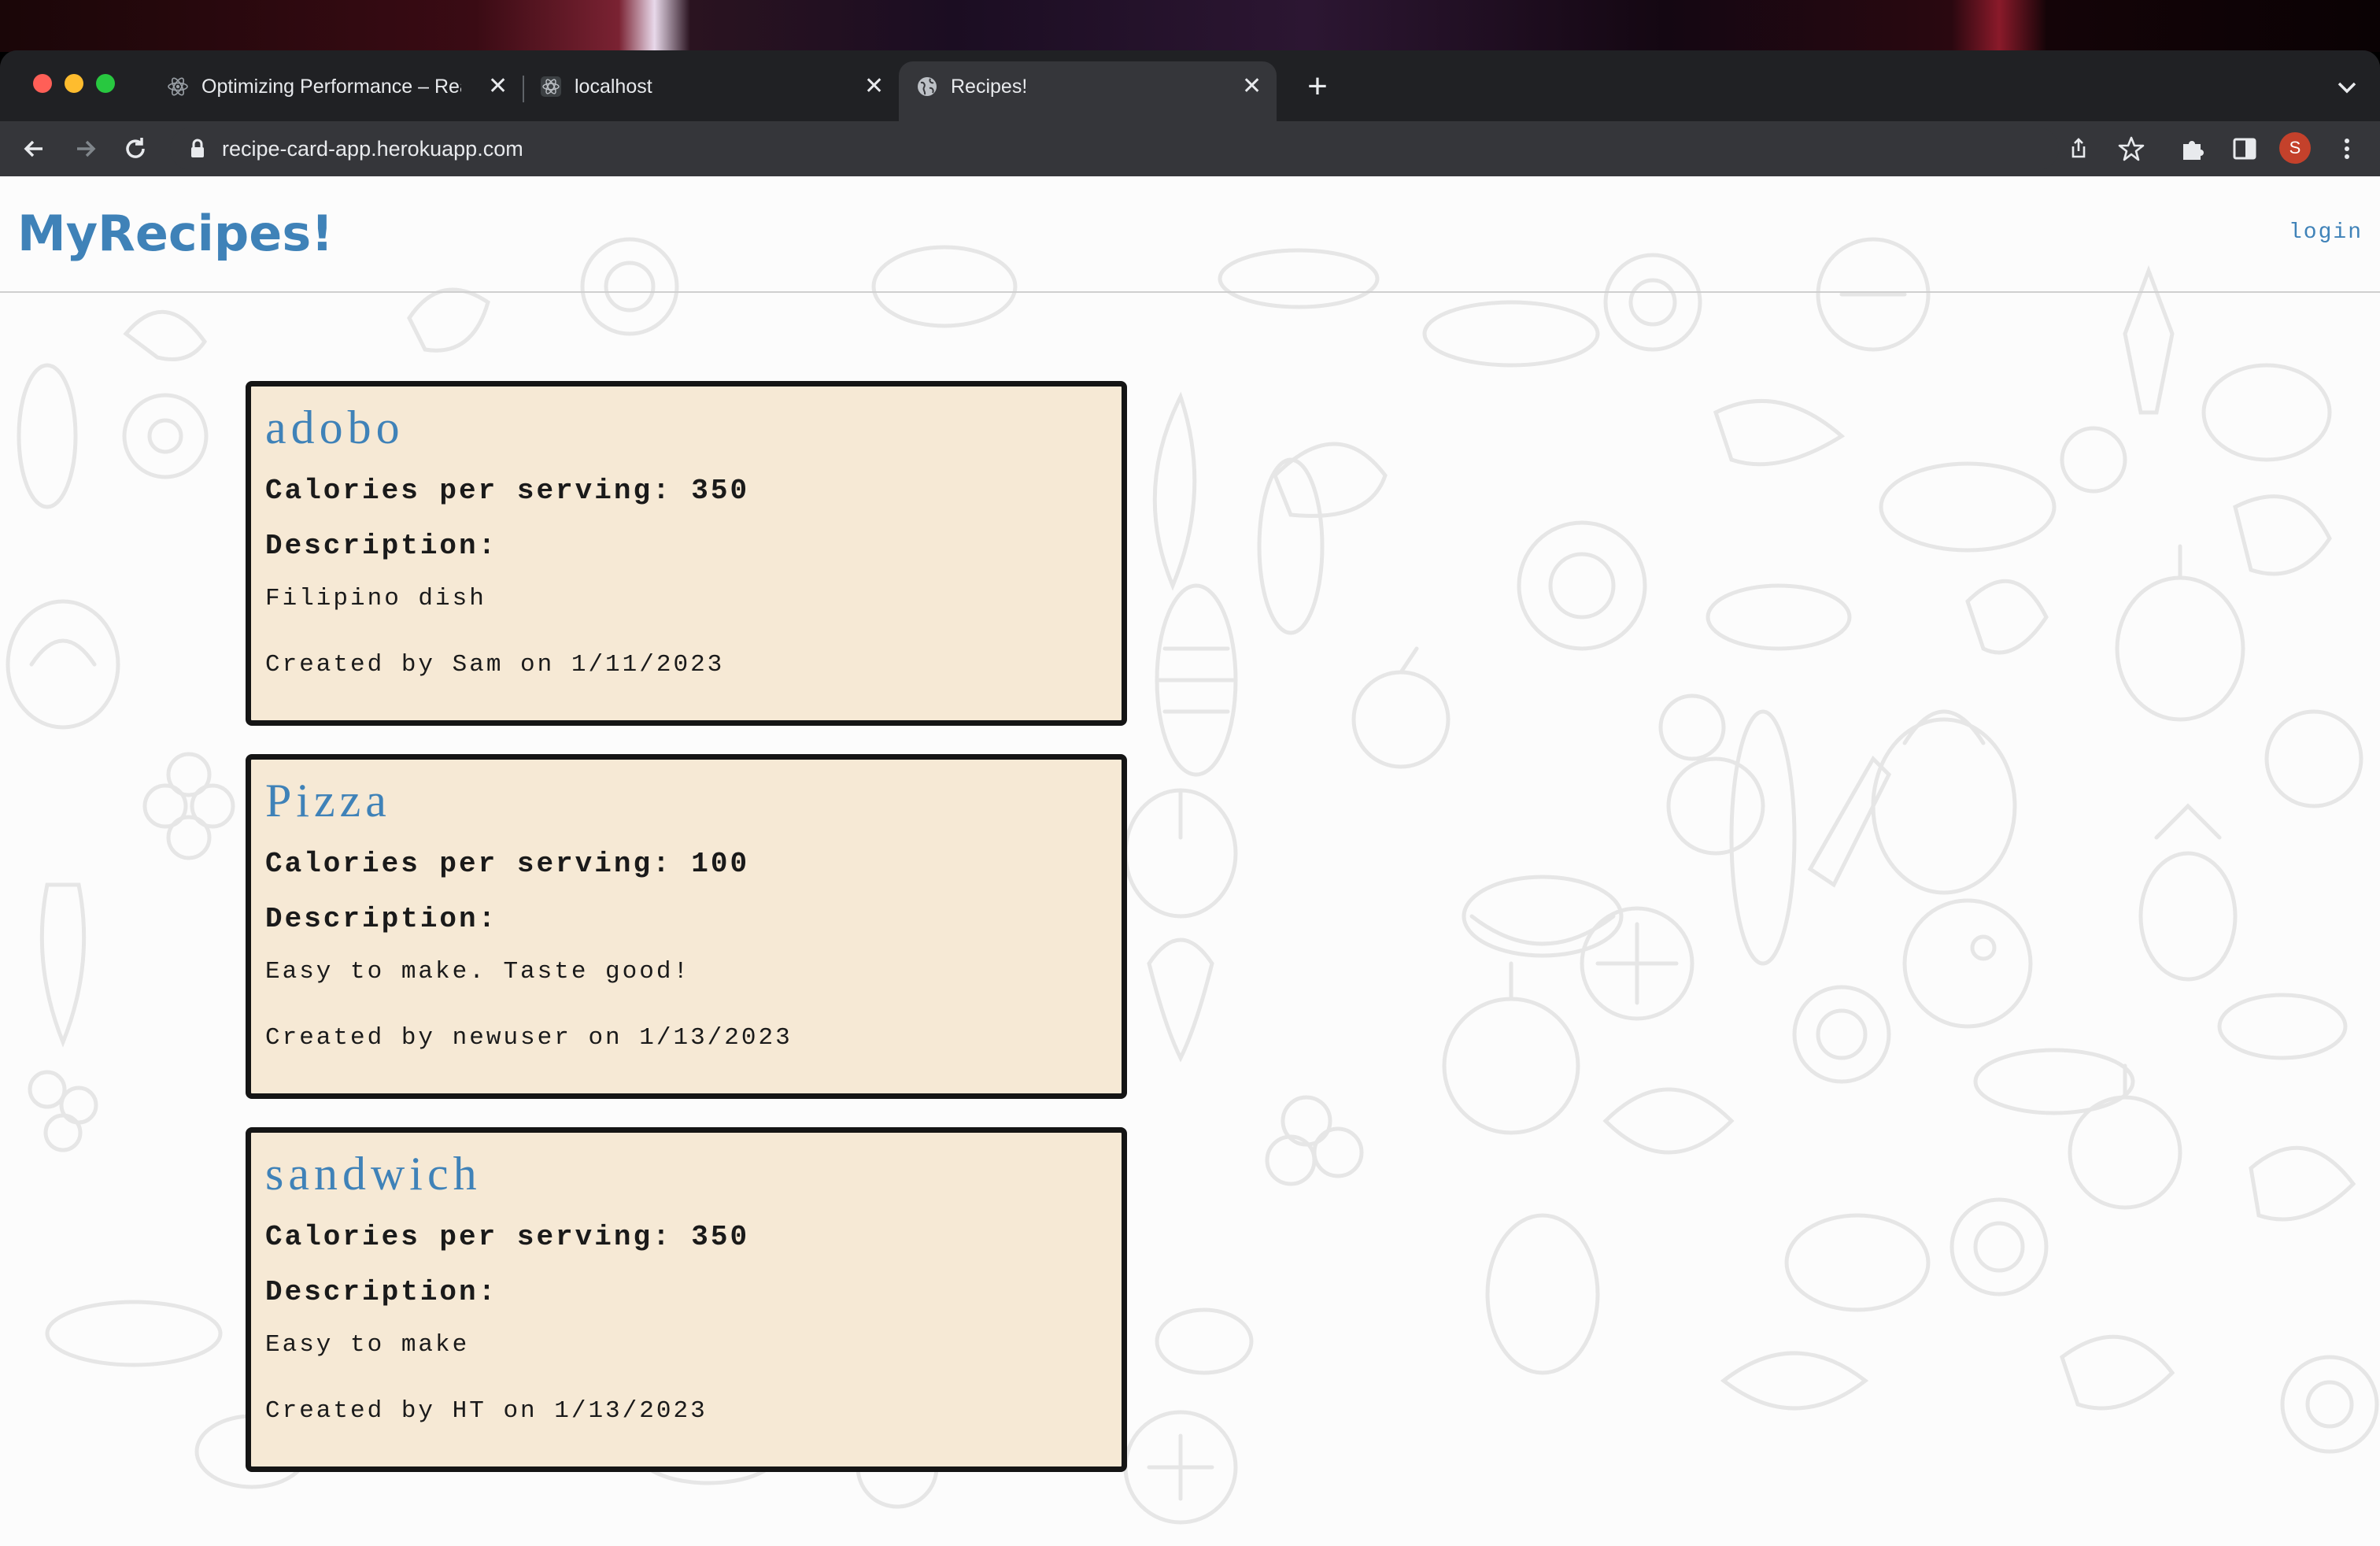 The width and height of the screenshot is (2380, 1546). What do you see at coordinates (331, 87) in the screenshot?
I see `tab-title: Optimizing Performance – React` at bounding box center [331, 87].